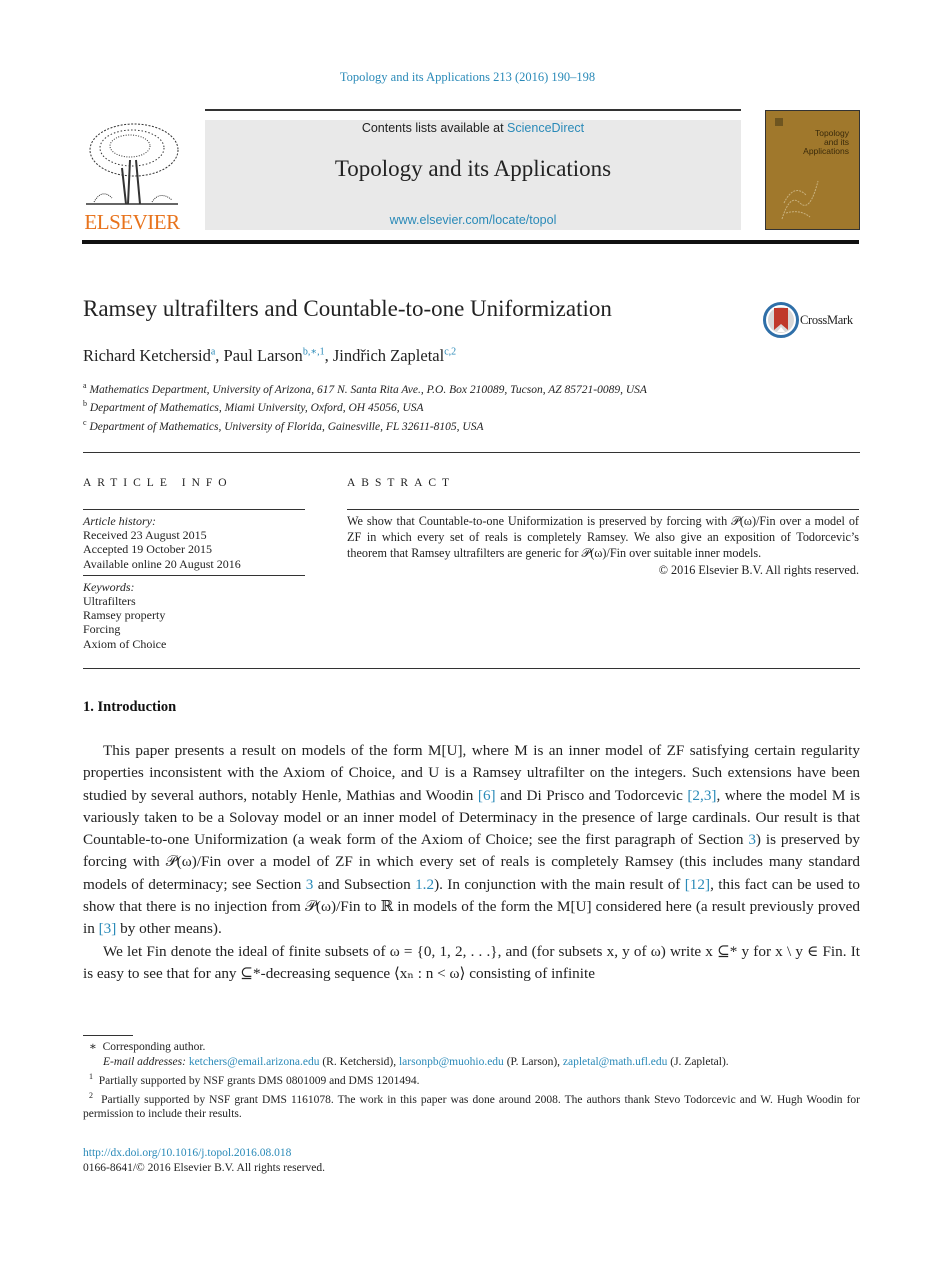 This screenshot has width=935, height=1266. What do you see at coordinates (158, 483) in the screenshot?
I see `article-info-heading: ARTICLE INFO` at bounding box center [158, 483].